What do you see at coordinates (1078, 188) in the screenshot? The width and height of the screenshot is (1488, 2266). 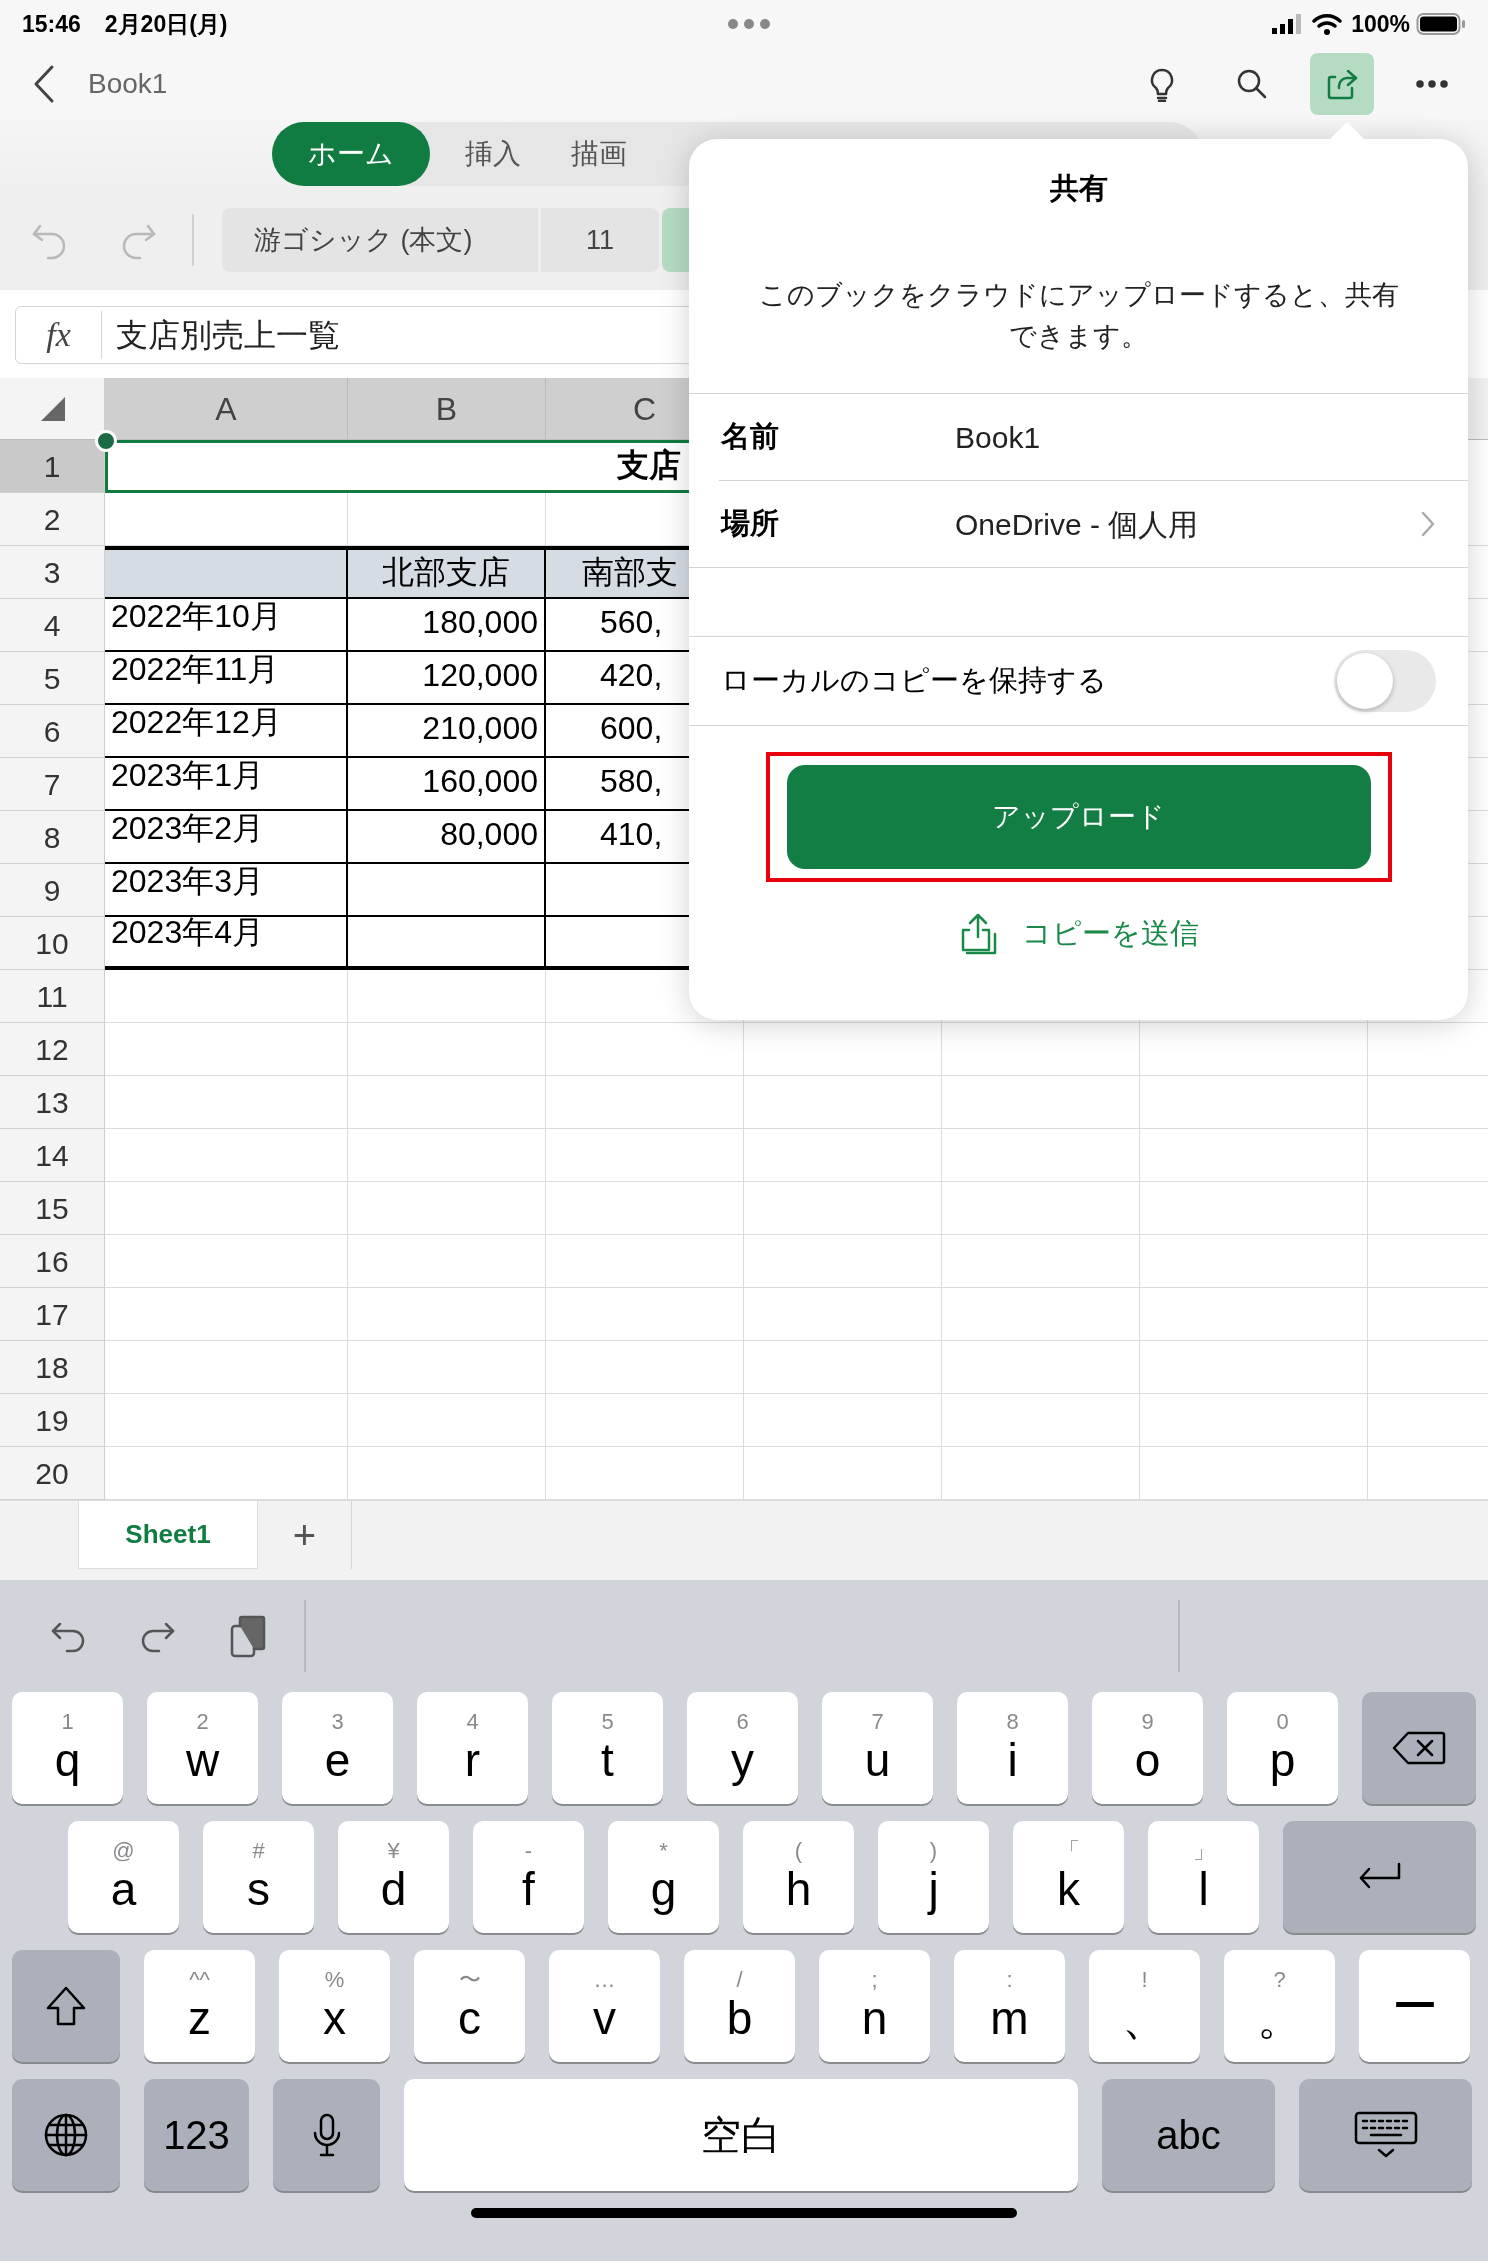 I see `popover-title: 共有` at bounding box center [1078, 188].